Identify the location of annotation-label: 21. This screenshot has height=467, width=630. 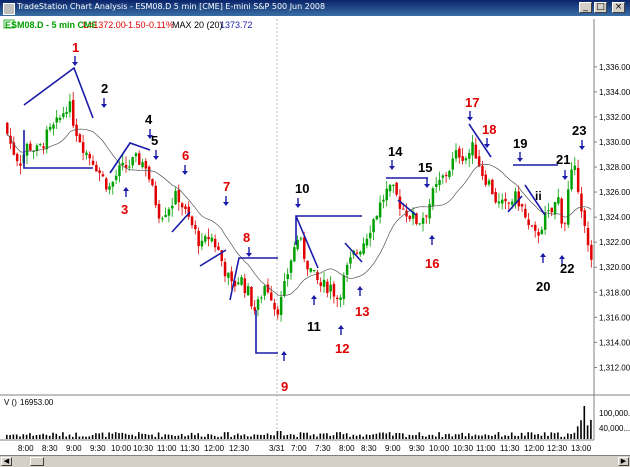
(563, 159).